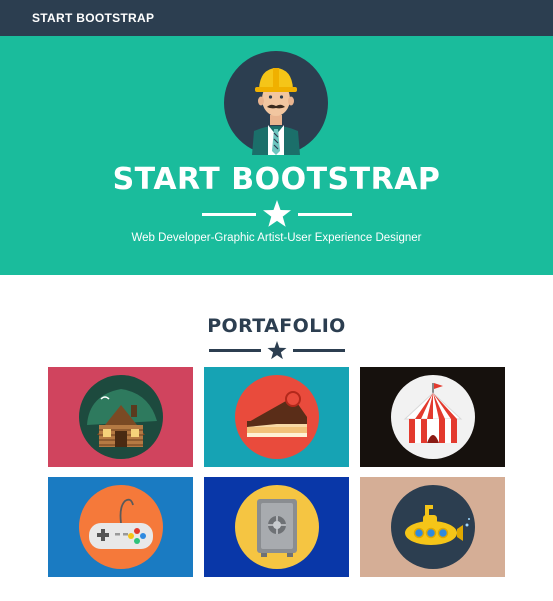  I want to click on cabin-icon, so click(120, 417).